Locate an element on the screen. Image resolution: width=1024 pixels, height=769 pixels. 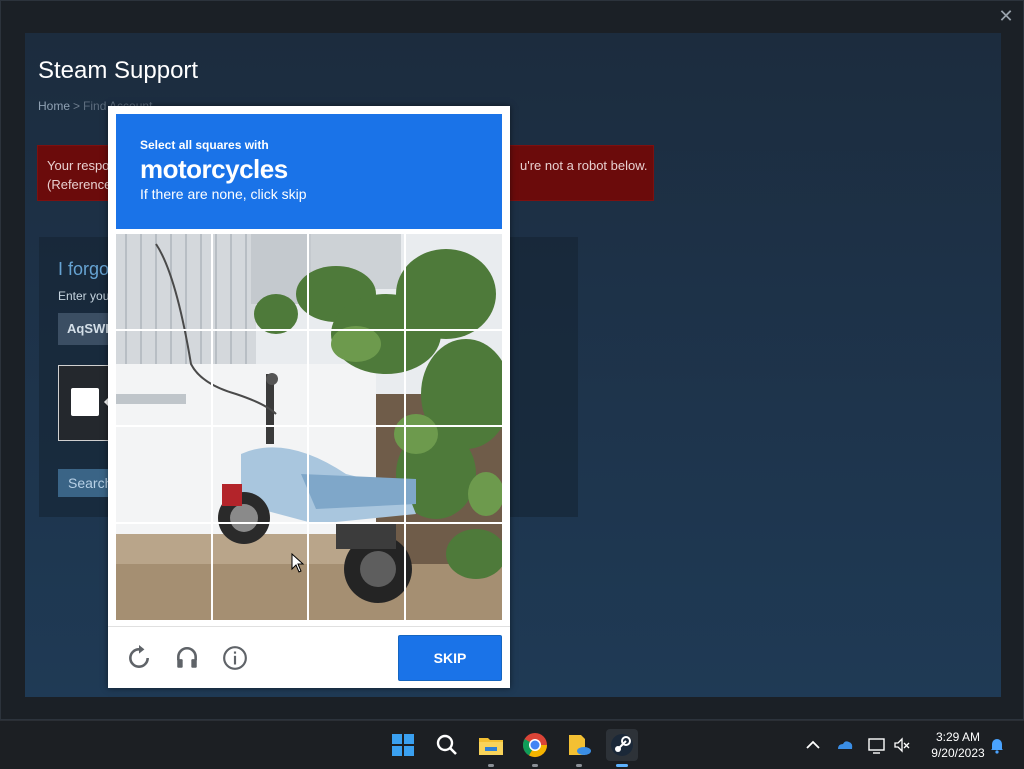
skip-button: SKIP is located at coordinates (450, 658).